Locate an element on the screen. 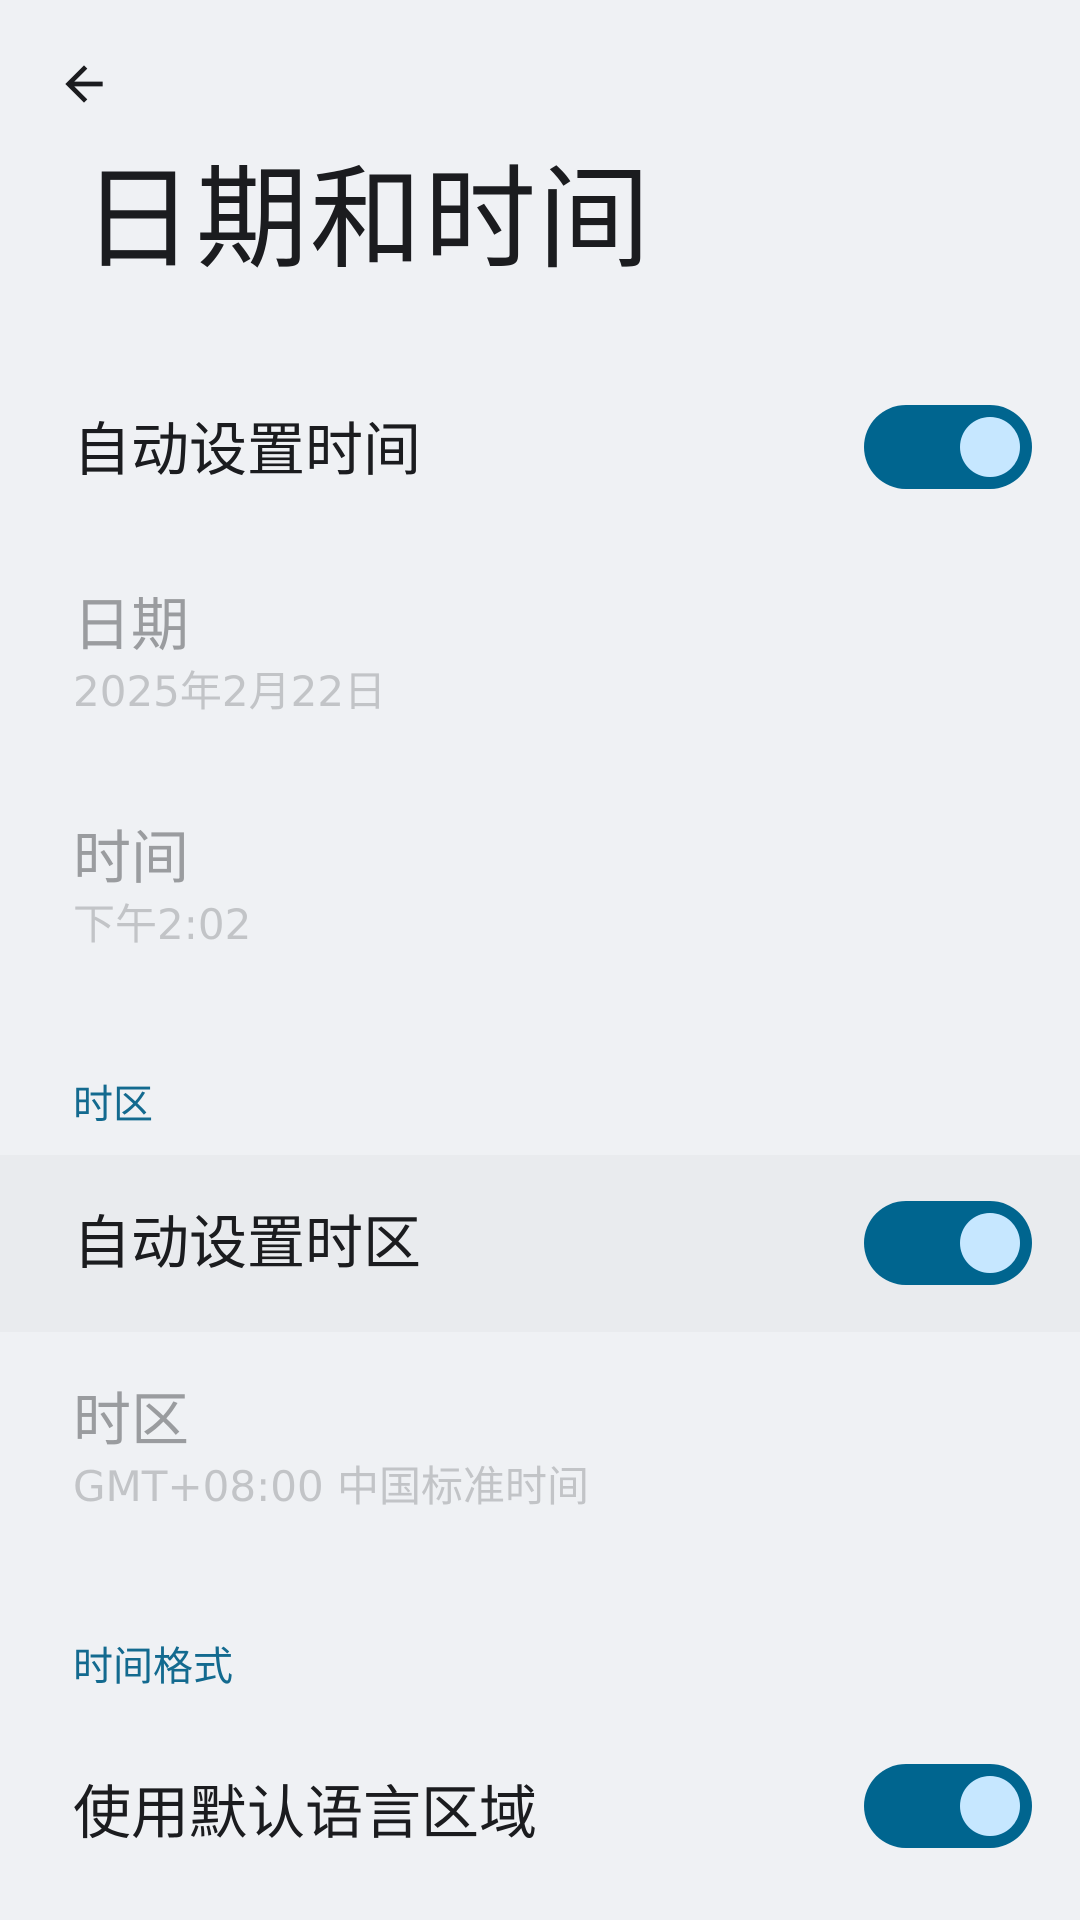 The width and height of the screenshot is (1080, 1920). auto-timezone-title: 自动设置时区 is located at coordinates (247, 1243).